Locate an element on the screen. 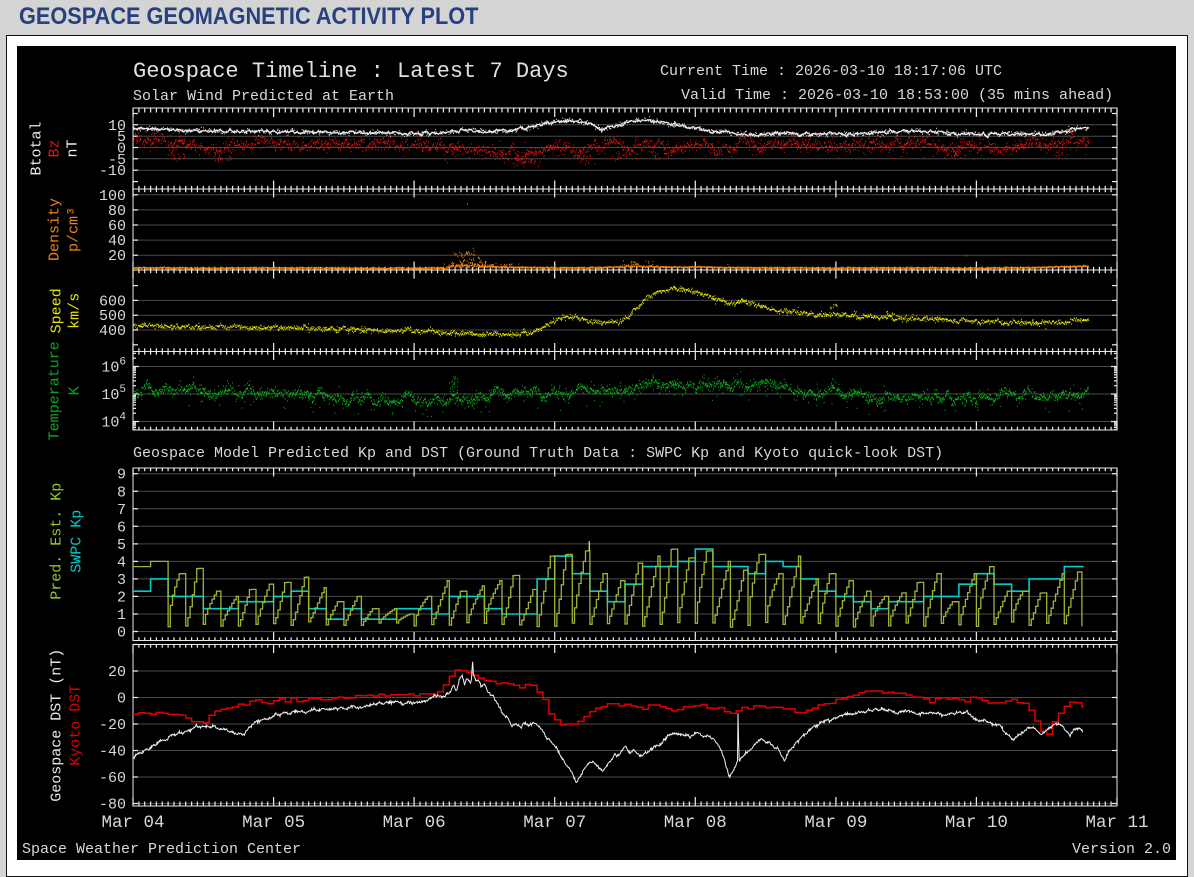 The width and height of the screenshot is (1194, 877). svg-text: K is located at coordinates (75, 390).